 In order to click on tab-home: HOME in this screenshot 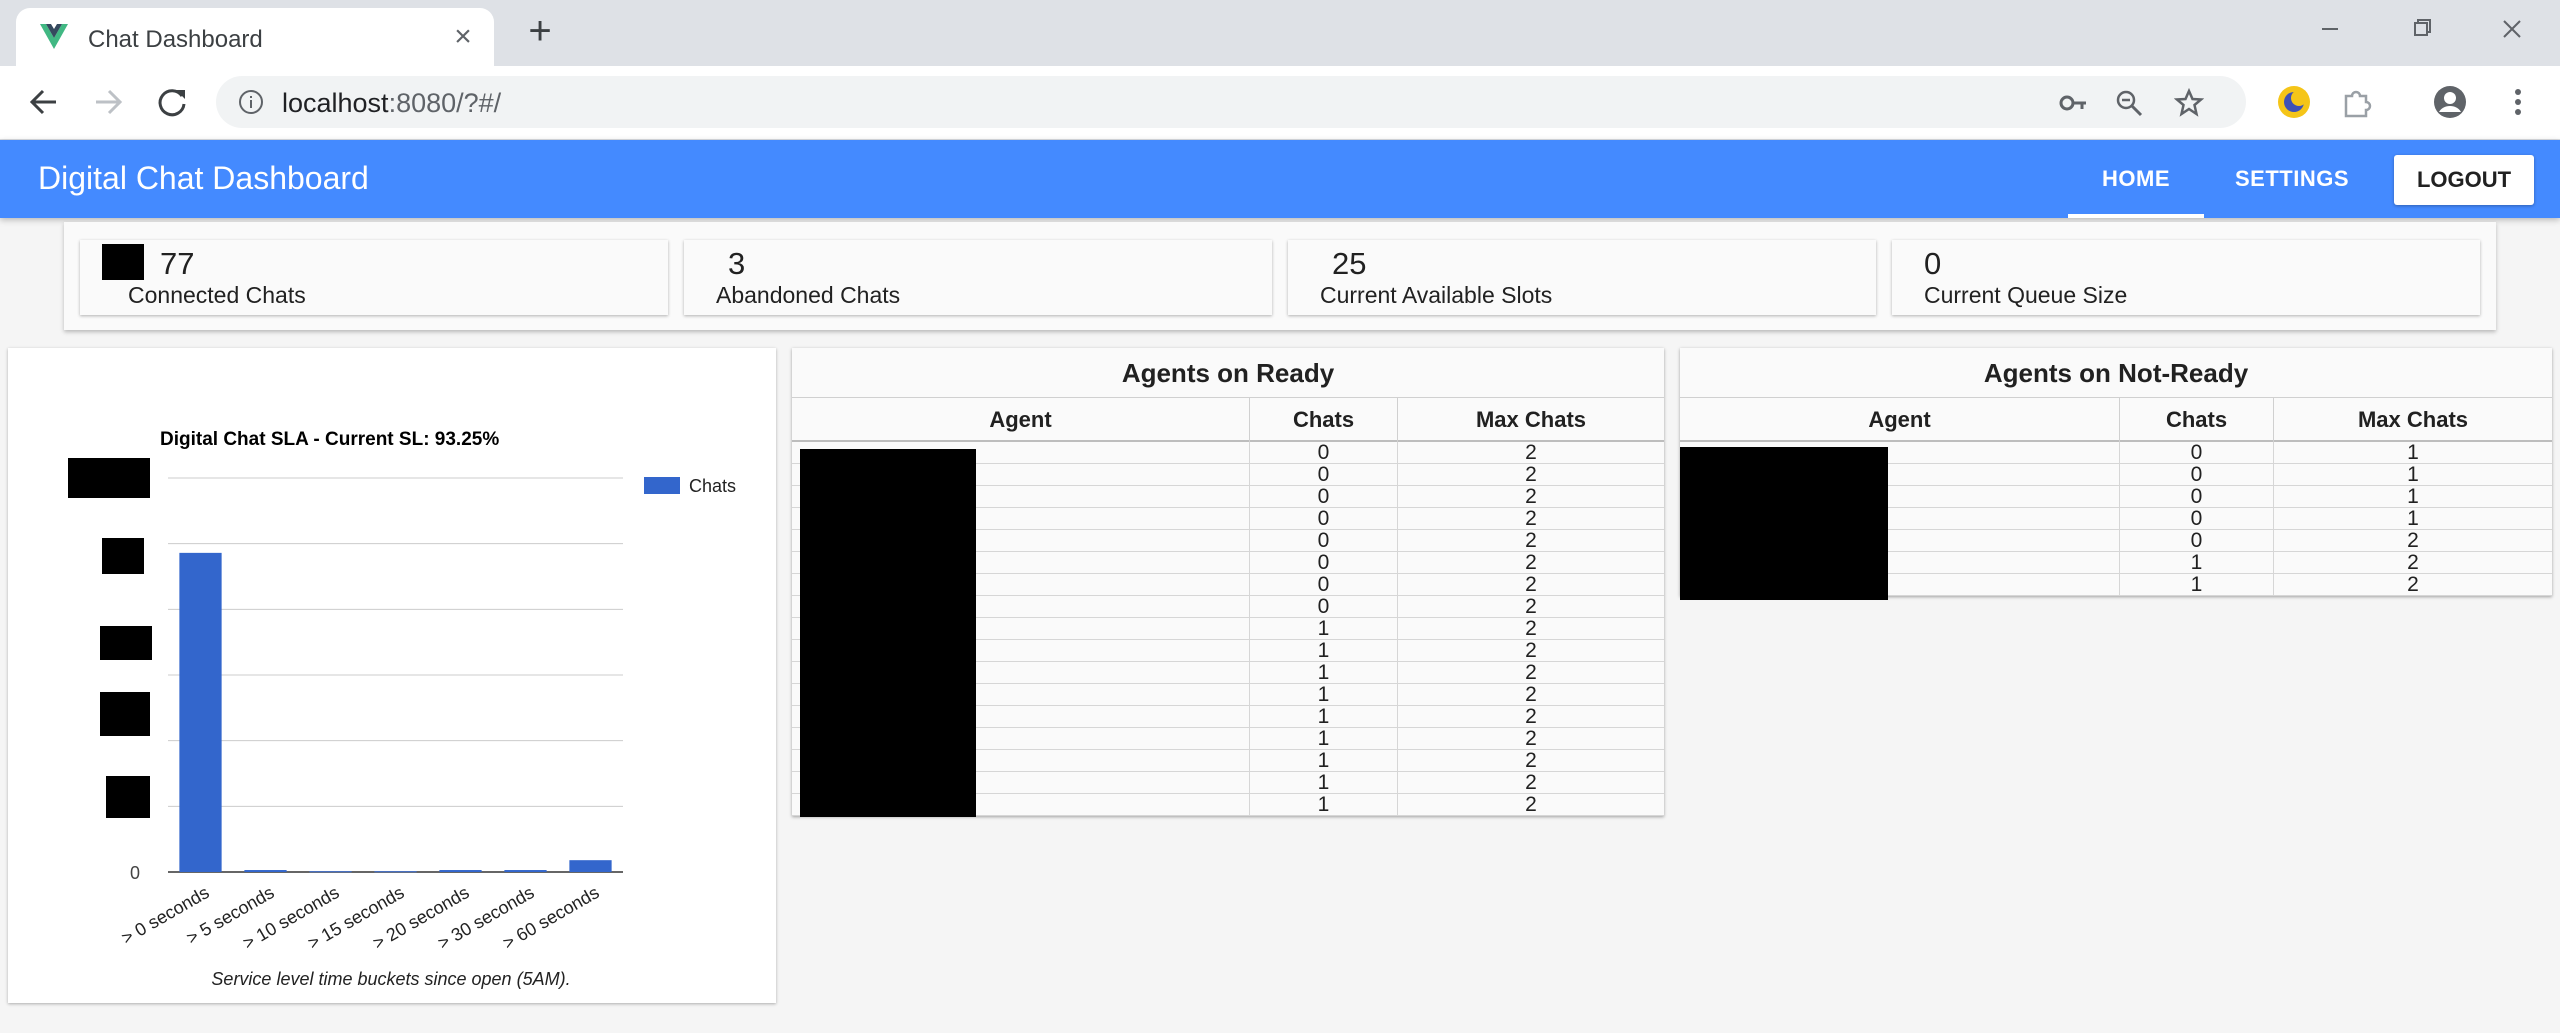, I will do `click(2136, 179)`.